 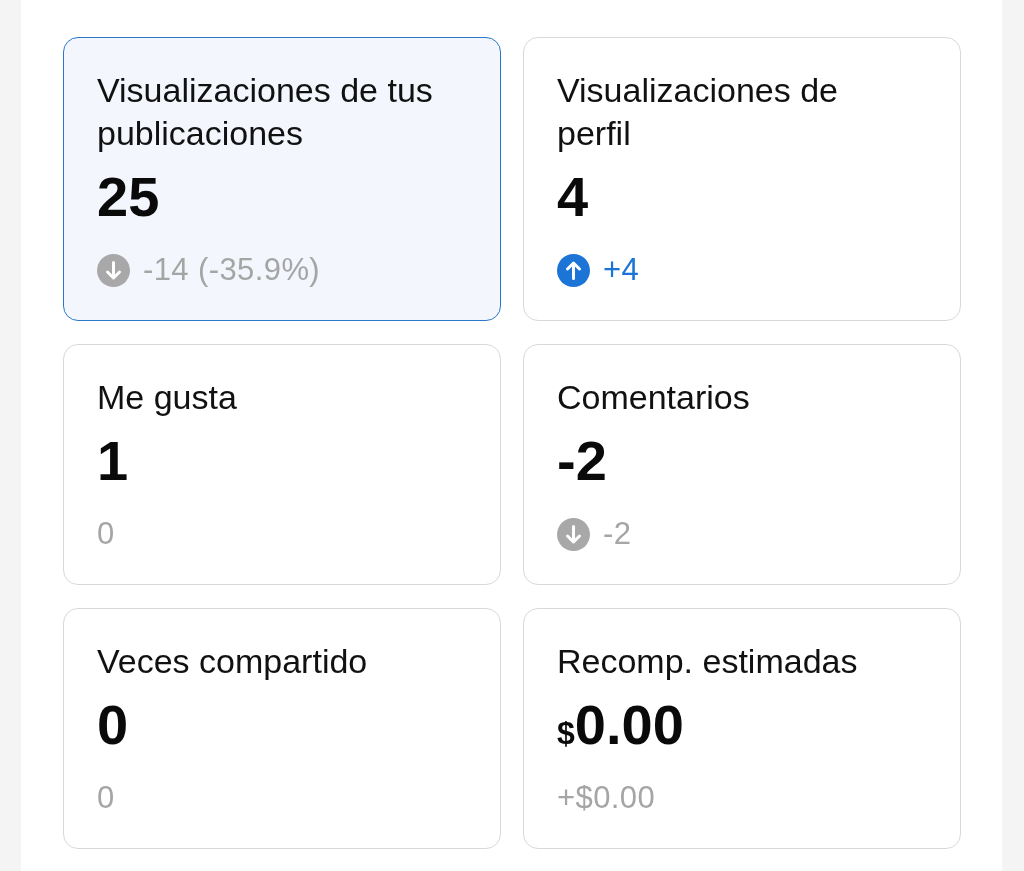 What do you see at coordinates (128, 197) in the screenshot?
I see `metric-value: 25` at bounding box center [128, 197].